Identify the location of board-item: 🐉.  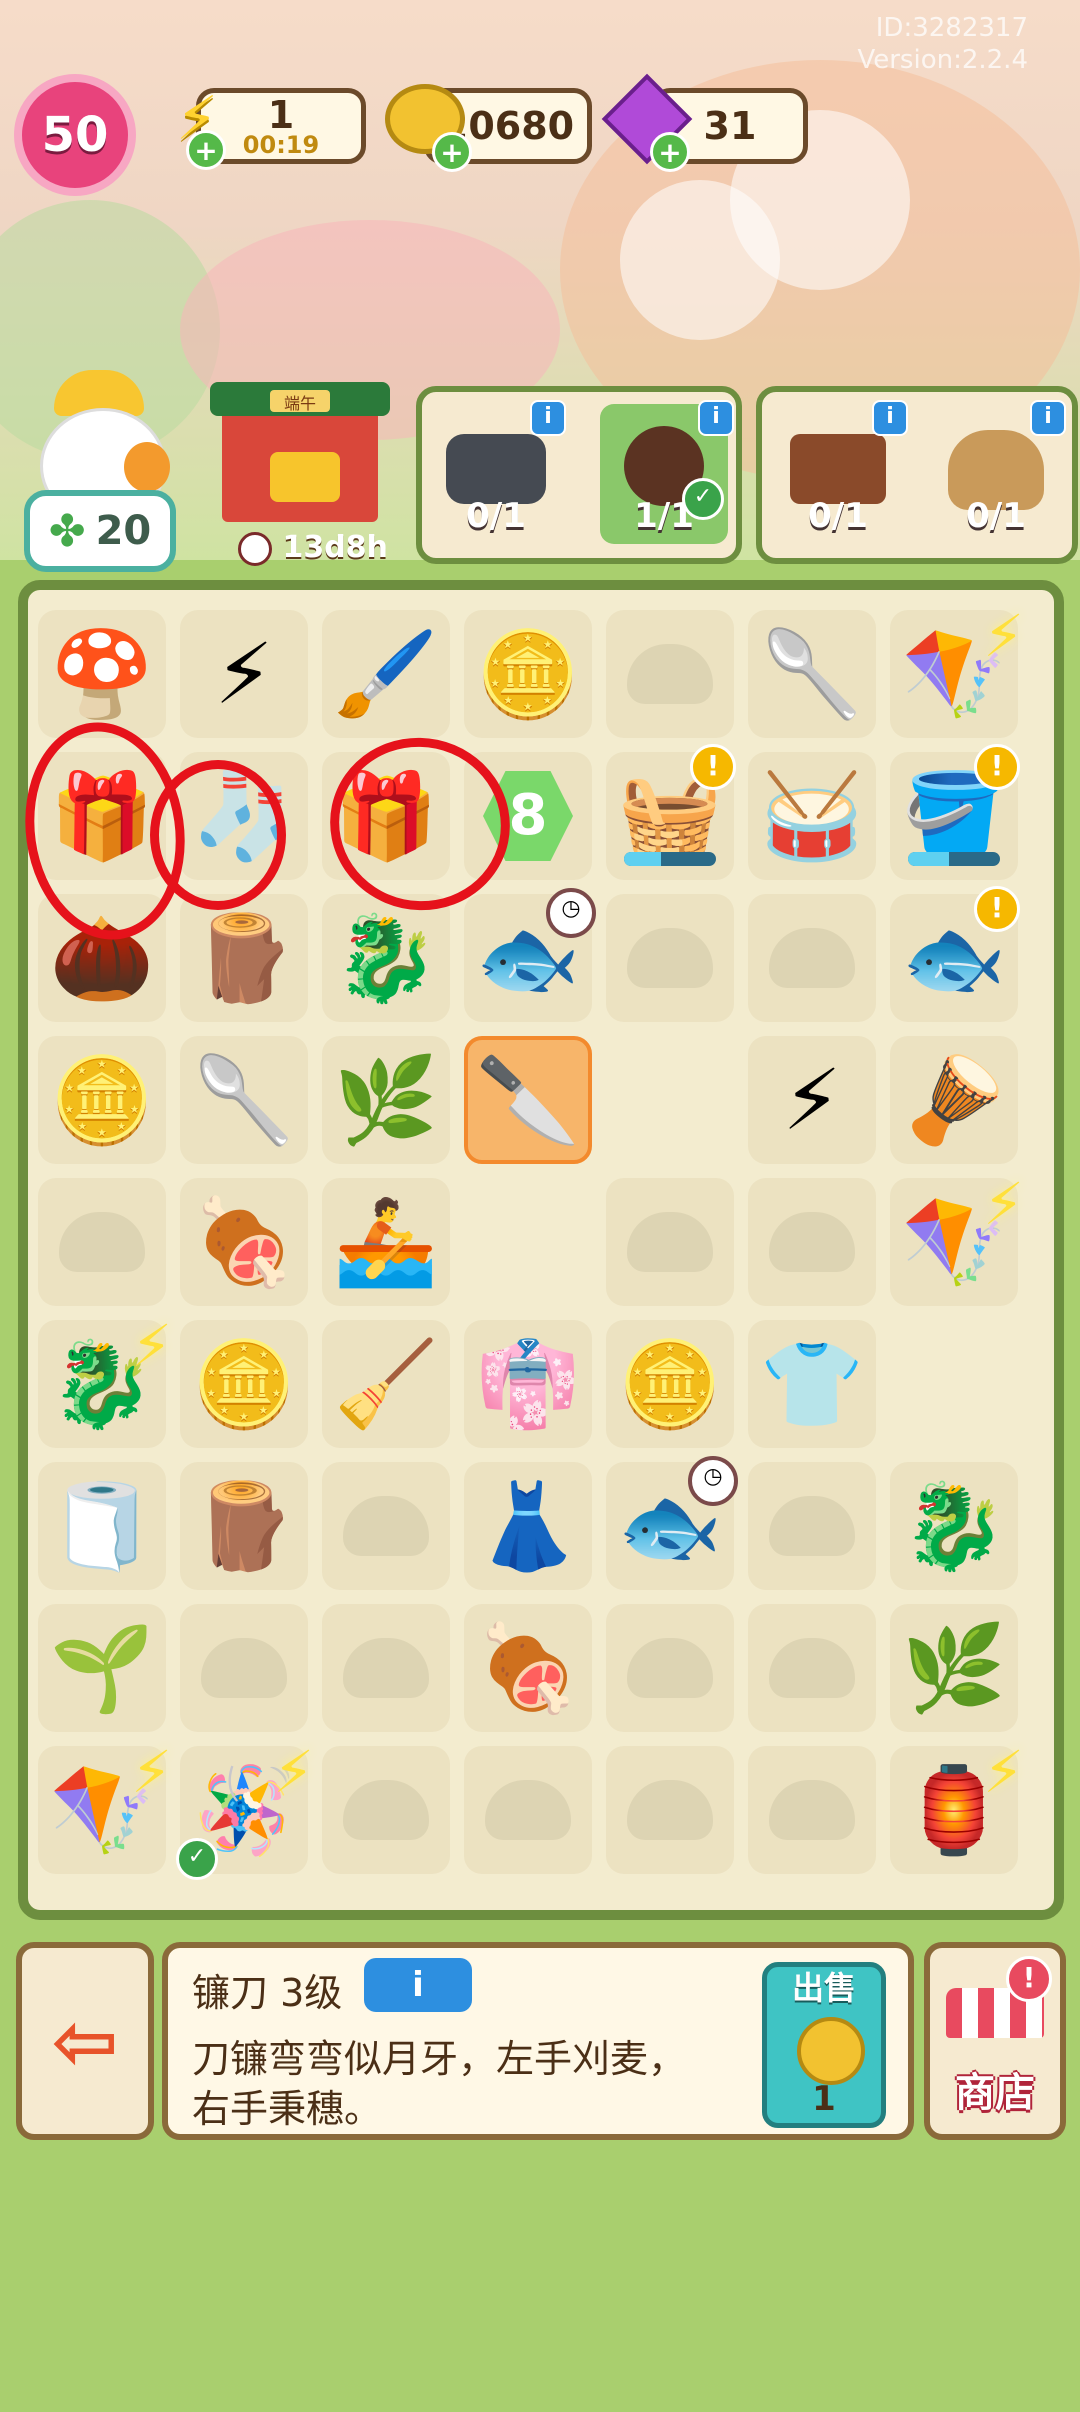
(954, 1526).